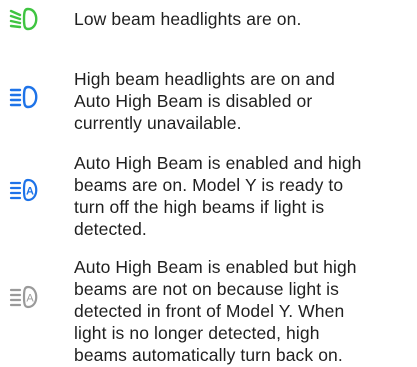 The image size is (417, 367). Describe the element at coordinates (199, 207) in the screenshot. I see `description-line: turn off the high beams if light is` at that location.